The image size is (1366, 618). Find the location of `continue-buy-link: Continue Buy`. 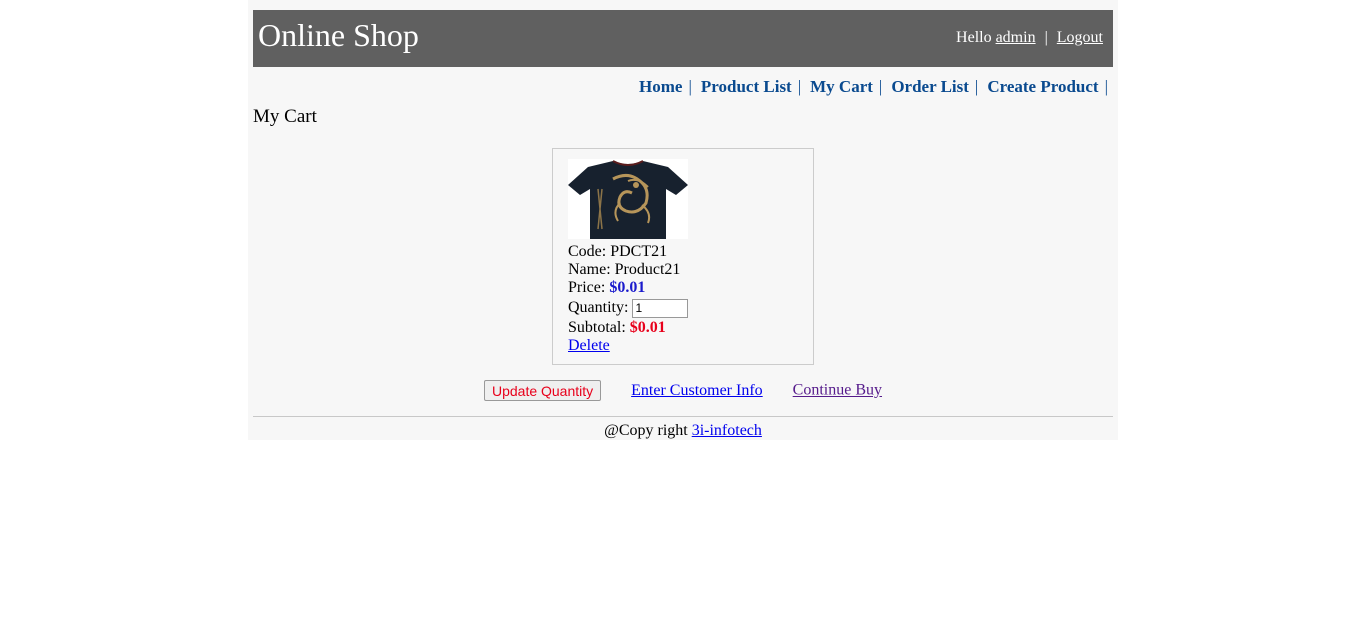

continue-buy-link: Continue Buy is located at coordinates (837, 390).